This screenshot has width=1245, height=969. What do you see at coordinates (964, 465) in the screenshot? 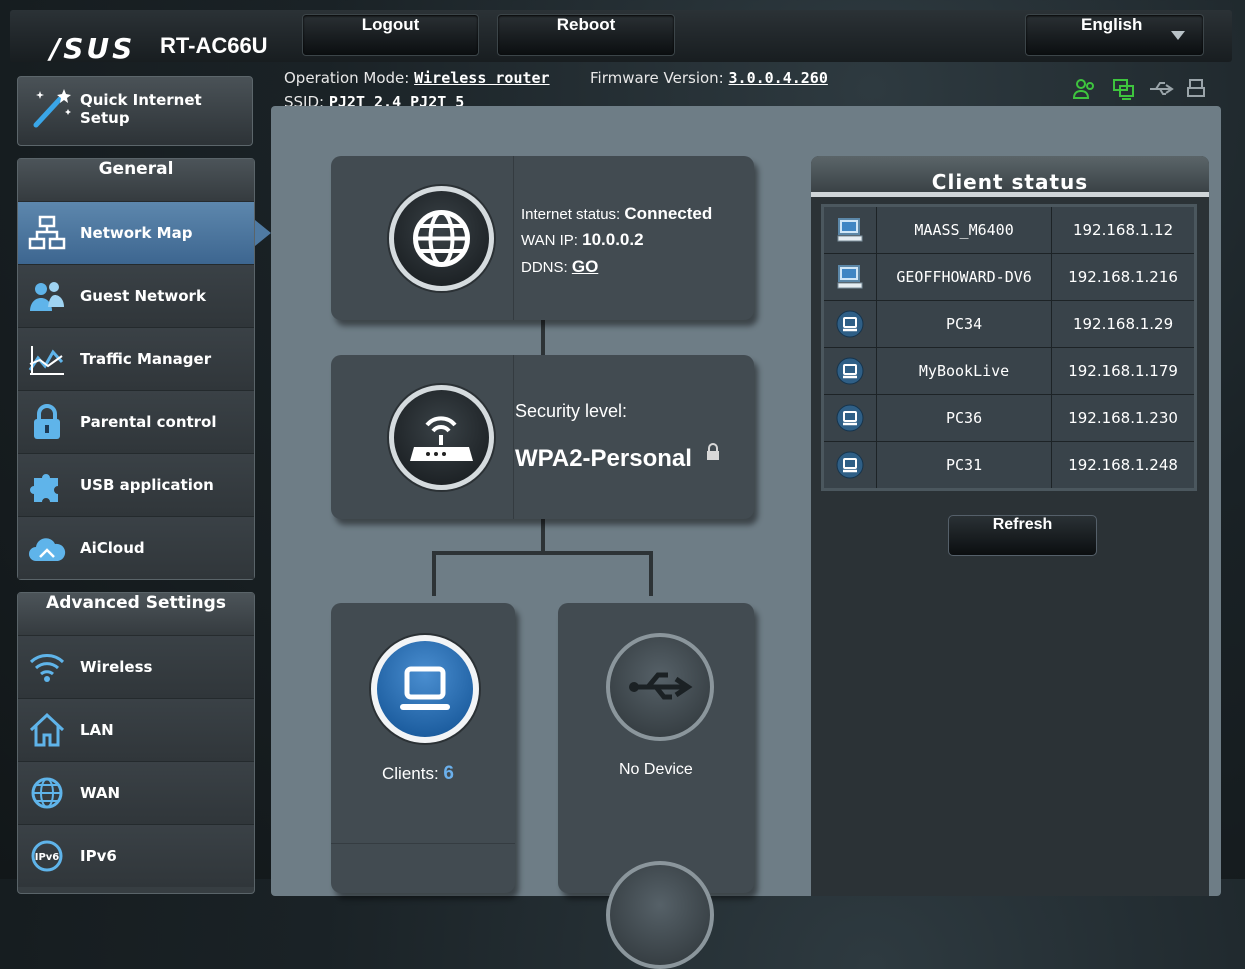
I see `client-name-cell: PC31` at bounding box center [964, 465].